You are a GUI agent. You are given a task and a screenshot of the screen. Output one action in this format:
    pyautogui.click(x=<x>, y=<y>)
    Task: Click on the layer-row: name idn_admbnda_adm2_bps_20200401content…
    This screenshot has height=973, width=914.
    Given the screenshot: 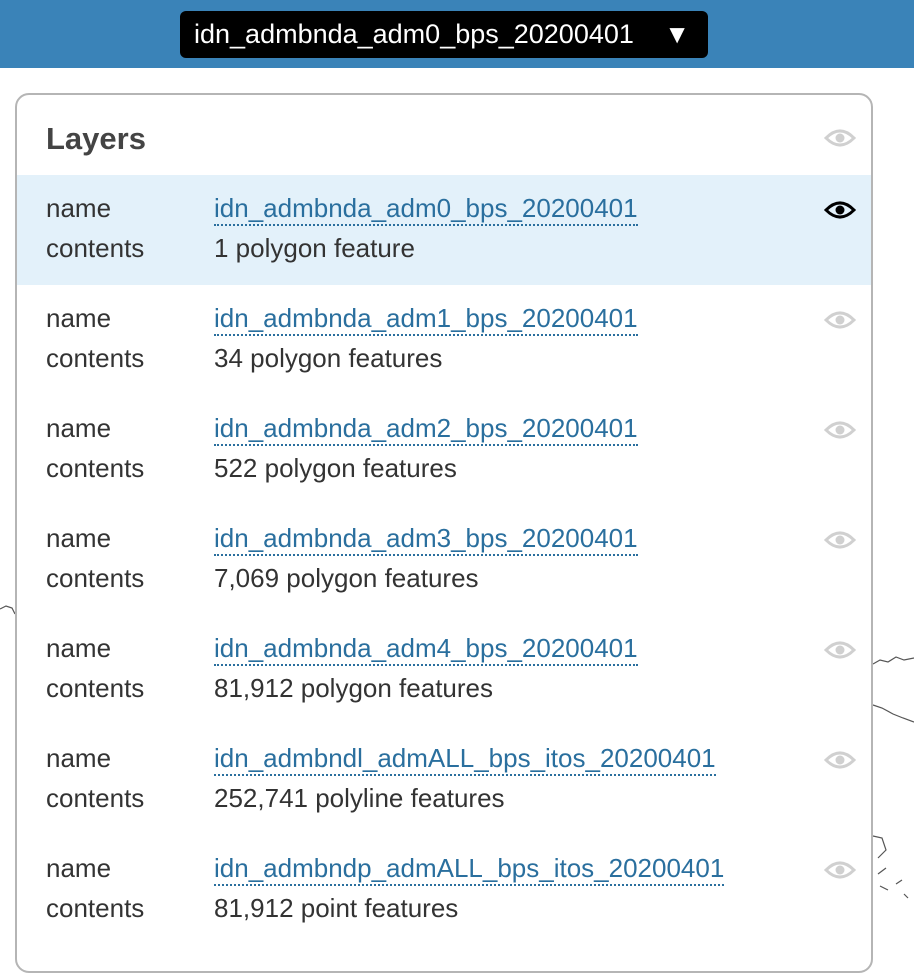 What is the action you would take?
    pyautogui.click(x=444, y=450)
    